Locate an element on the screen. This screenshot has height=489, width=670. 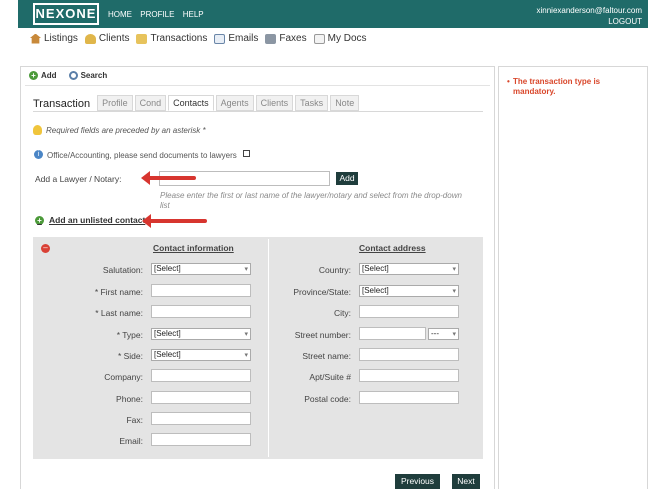
tab-tasks: Tasks is located at coordinates (312, 103).